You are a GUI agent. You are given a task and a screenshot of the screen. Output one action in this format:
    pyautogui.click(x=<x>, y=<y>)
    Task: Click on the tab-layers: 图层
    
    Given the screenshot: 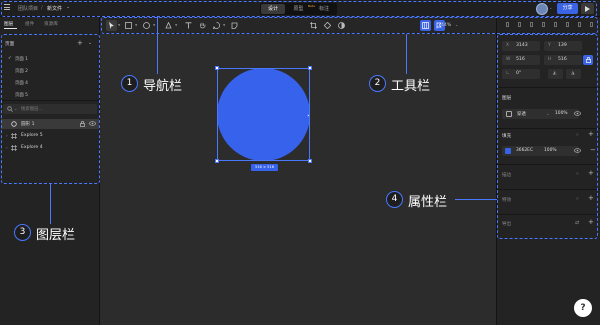 What is the action you would take?
    pyautogui.click(x=8, y=24)
    